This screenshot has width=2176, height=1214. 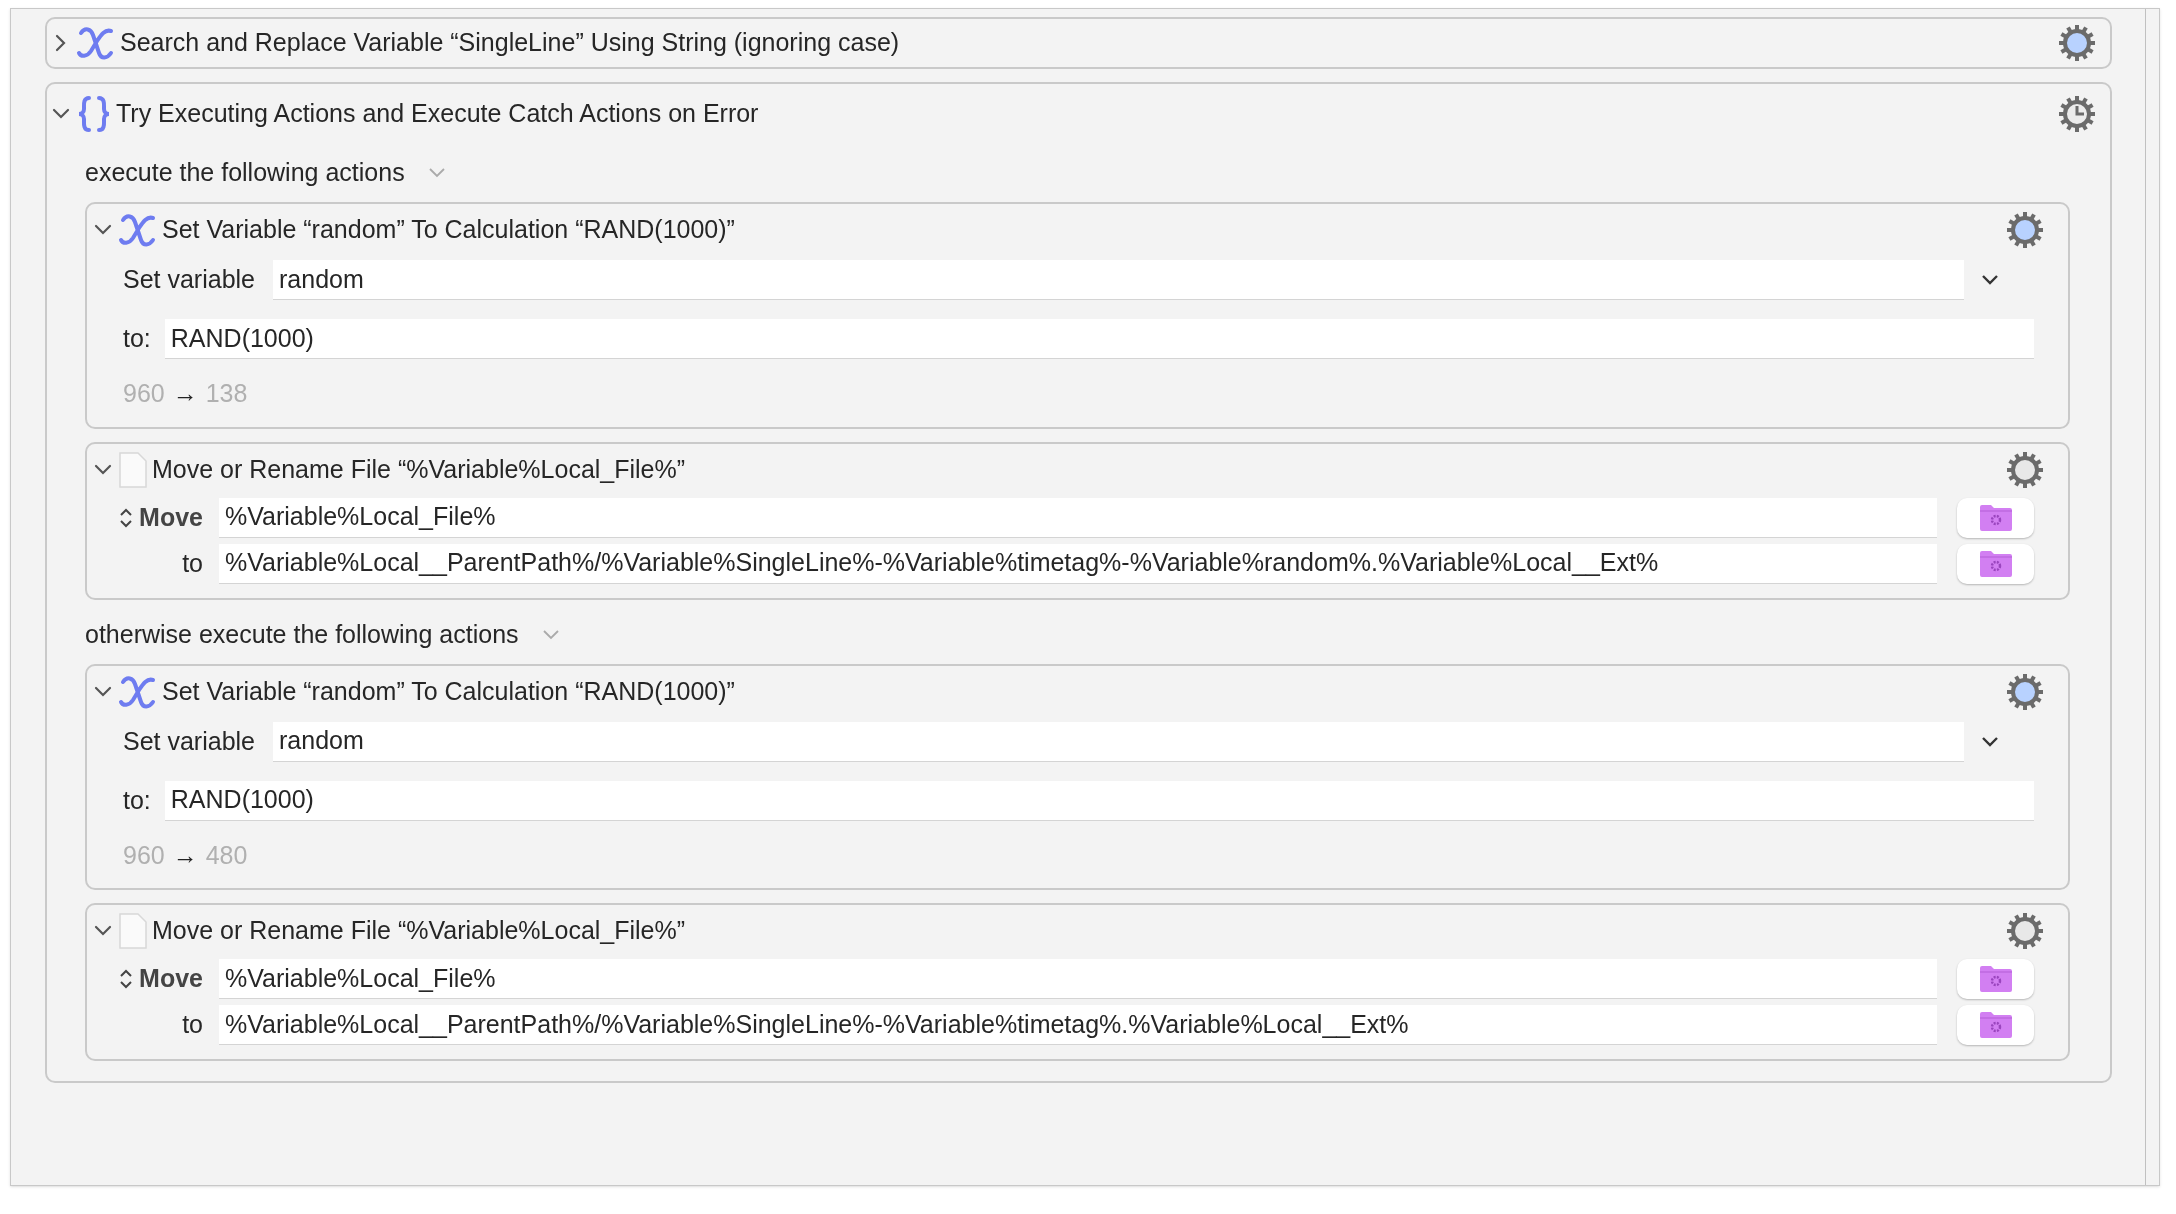 I want to click on section-label: otherwise execute the following actions, so click(x=302, y=634).